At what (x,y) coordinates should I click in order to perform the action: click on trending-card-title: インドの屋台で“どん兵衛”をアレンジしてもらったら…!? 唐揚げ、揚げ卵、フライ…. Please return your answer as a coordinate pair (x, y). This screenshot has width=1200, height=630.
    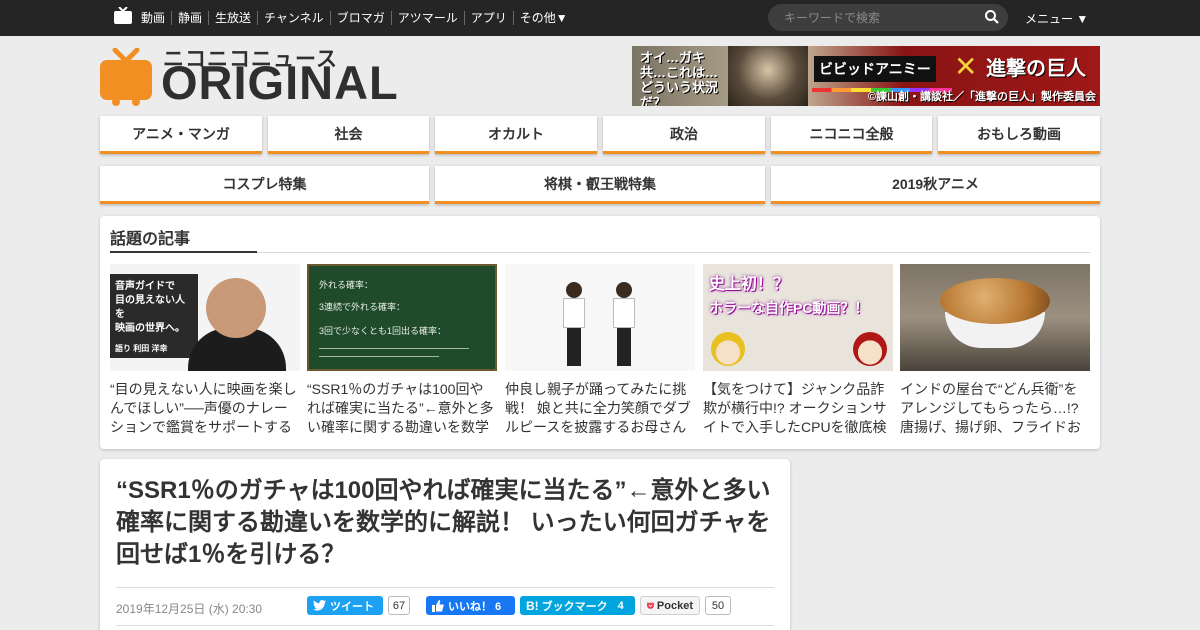
    Looking at the image, I should click on (995, 408).